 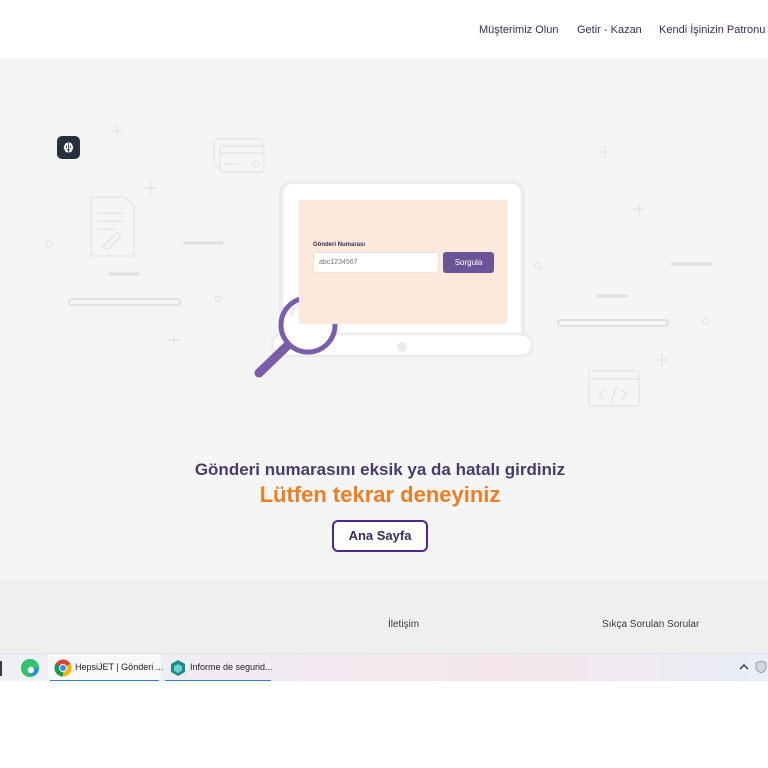 What do you see at coordinates (761, 667) in the screenshot?
I see `shield-icon` at bounding box center [761, 667].